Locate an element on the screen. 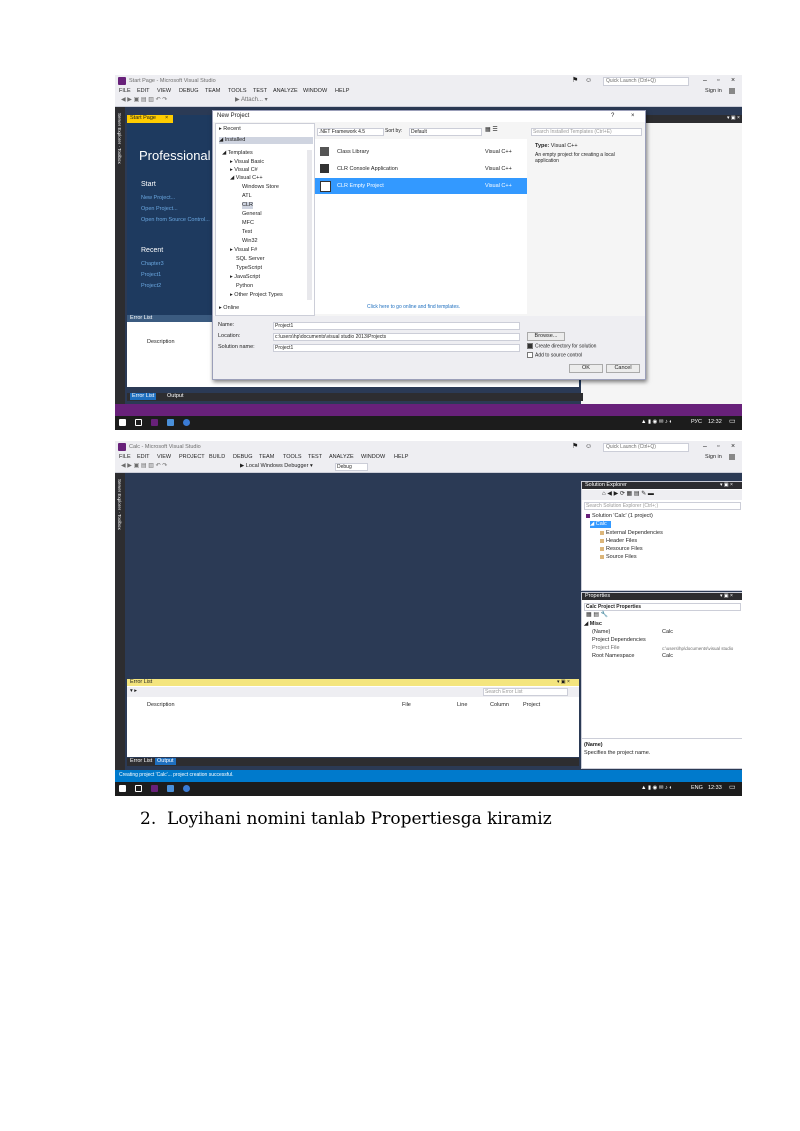 This screenshot has width=800, height=1131. template-item: Class Library Visual C++ is located at coordinates (421, 152).